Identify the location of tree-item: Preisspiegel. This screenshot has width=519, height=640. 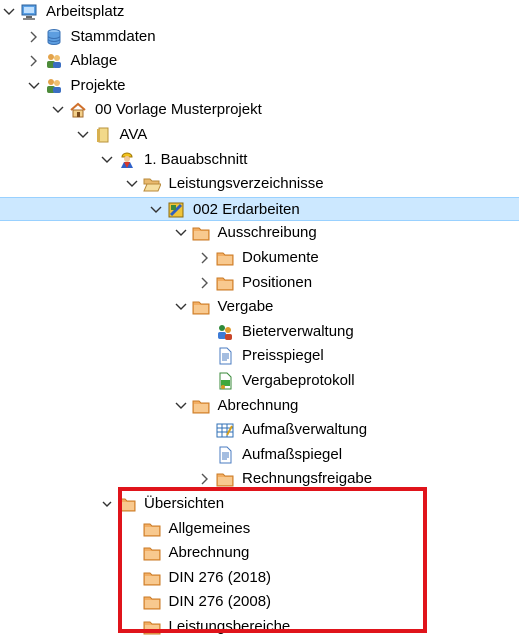
(259, 356).